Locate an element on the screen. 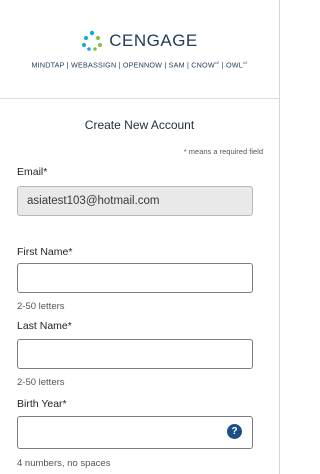 This screenshot has width=320, height=474. last-name-label: Last Name* is located at coordinates (44, 326).